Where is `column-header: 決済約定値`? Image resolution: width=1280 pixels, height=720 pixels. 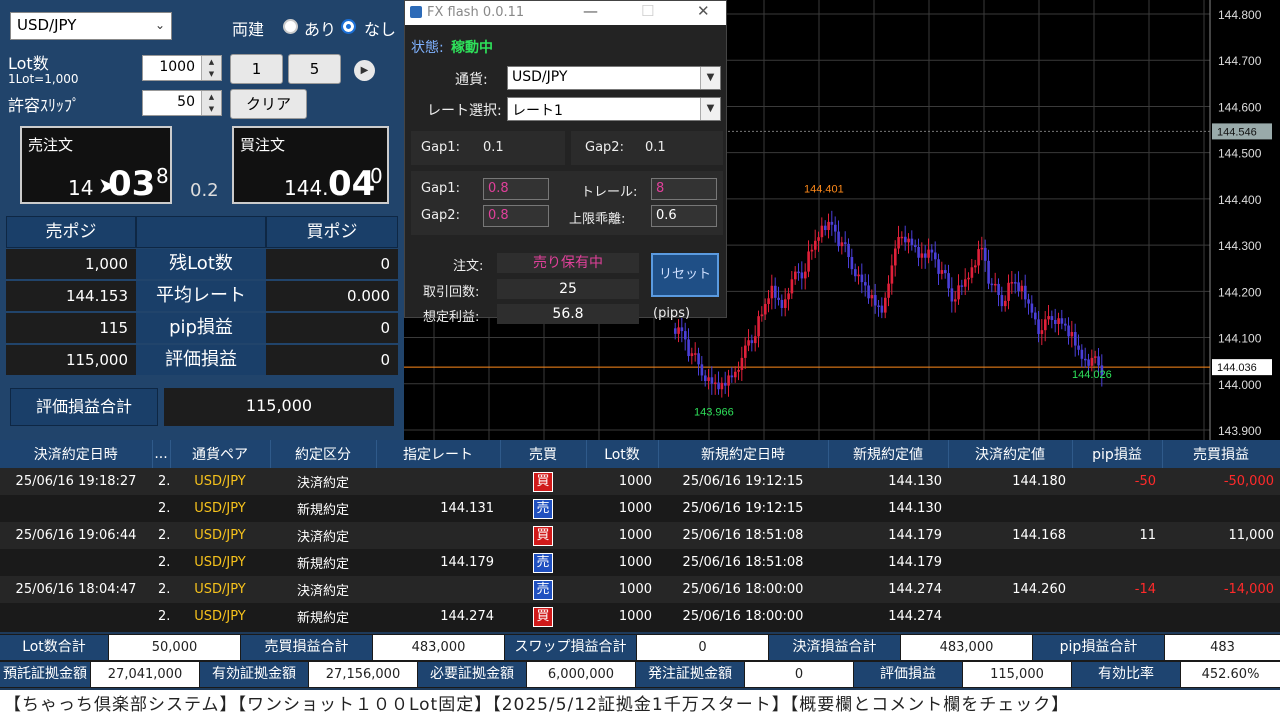
column-header: 決済約定値 is located at coordinates (1010, 454).